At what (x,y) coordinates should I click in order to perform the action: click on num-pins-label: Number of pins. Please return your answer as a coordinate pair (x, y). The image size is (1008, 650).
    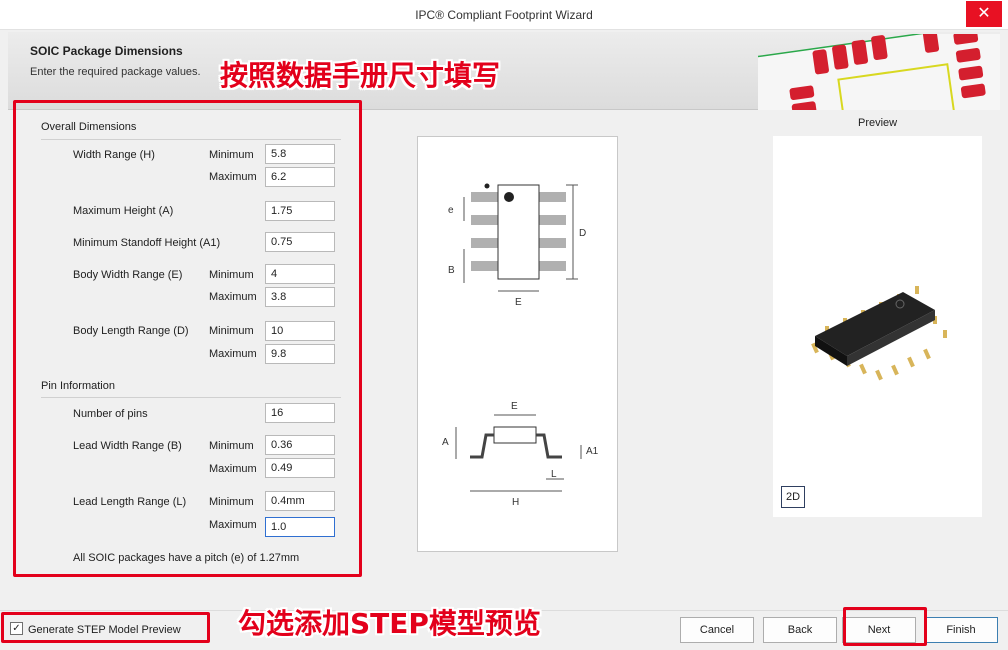
    Looking at the image, I should click on (110, 414).